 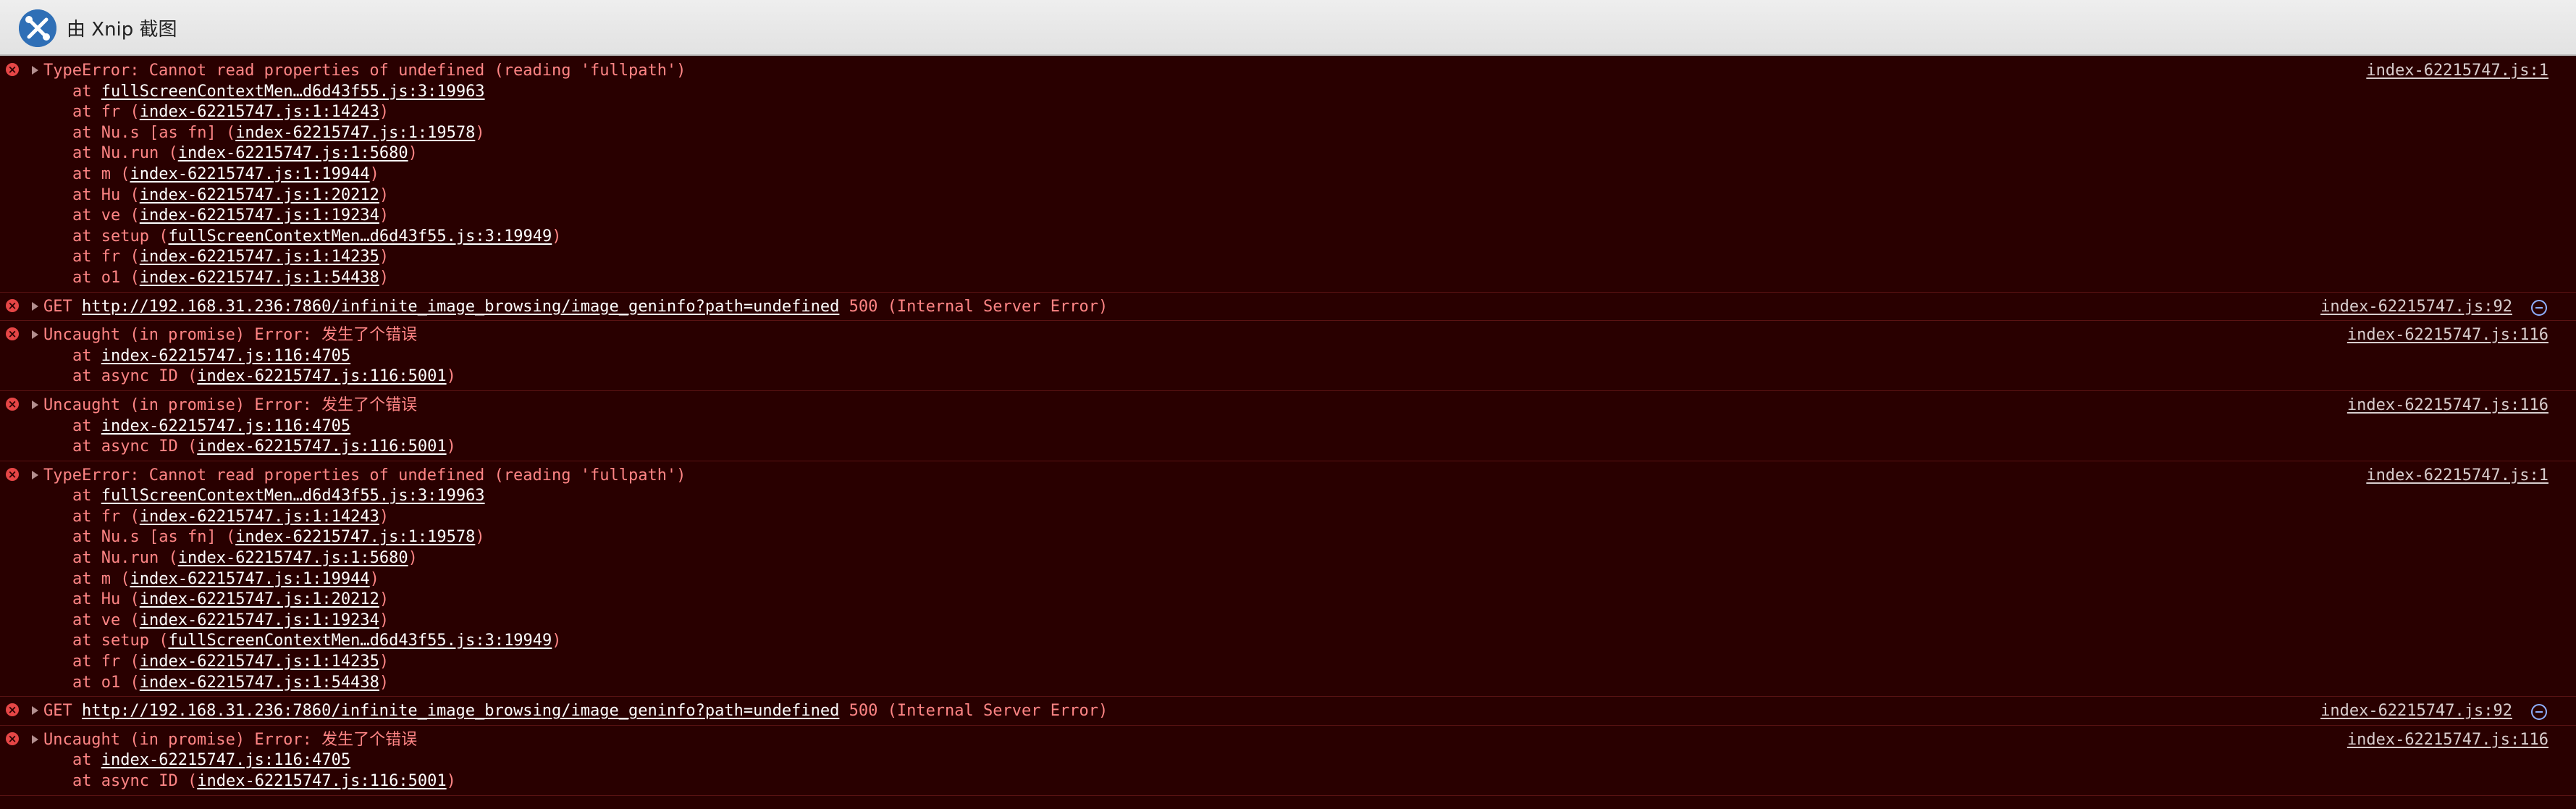 I want to click on network-request-icon, so click(x=2539, y=307).